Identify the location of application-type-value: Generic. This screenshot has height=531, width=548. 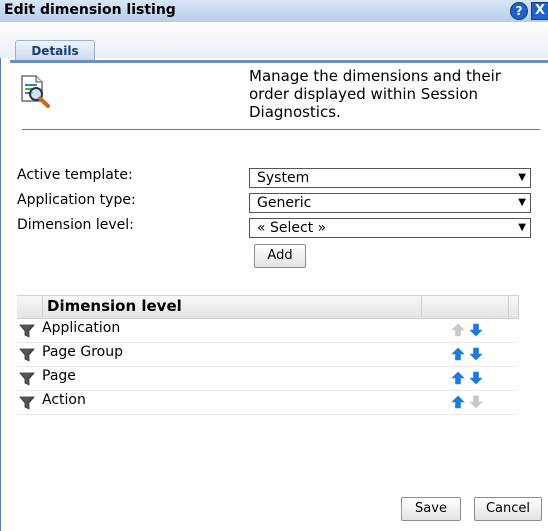
(284, 203).